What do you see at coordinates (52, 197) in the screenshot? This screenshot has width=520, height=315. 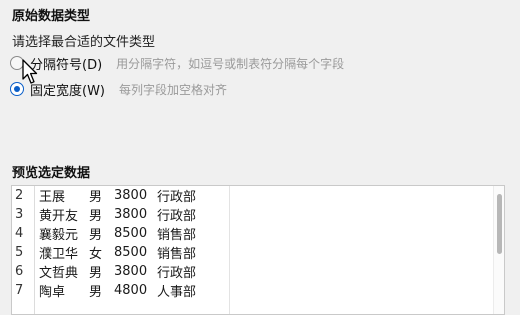 I see `cell-name: 王展` at bounding box center [52, 197].